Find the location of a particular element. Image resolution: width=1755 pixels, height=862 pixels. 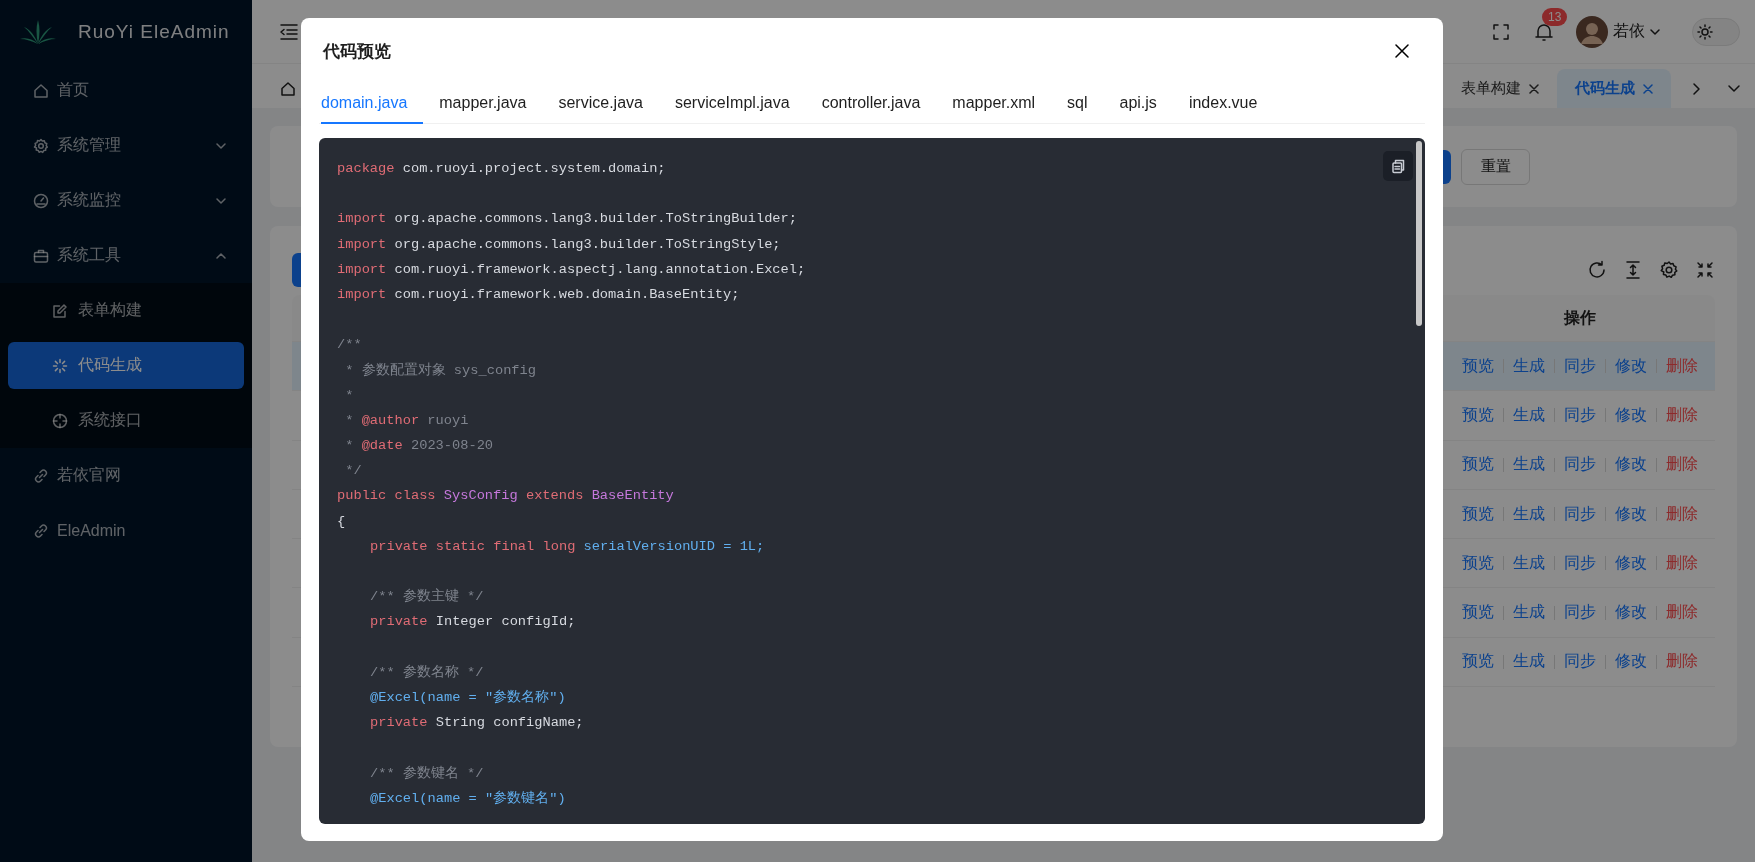

code-line: @Excel(name = "参数名称") is located at coordinates (467, 697).